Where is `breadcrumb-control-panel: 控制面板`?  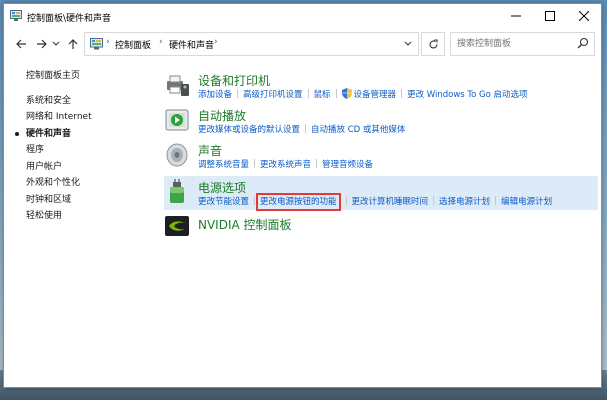
breadcrumb-control-panel: 控制面板 is located at coordinates (133, 44).